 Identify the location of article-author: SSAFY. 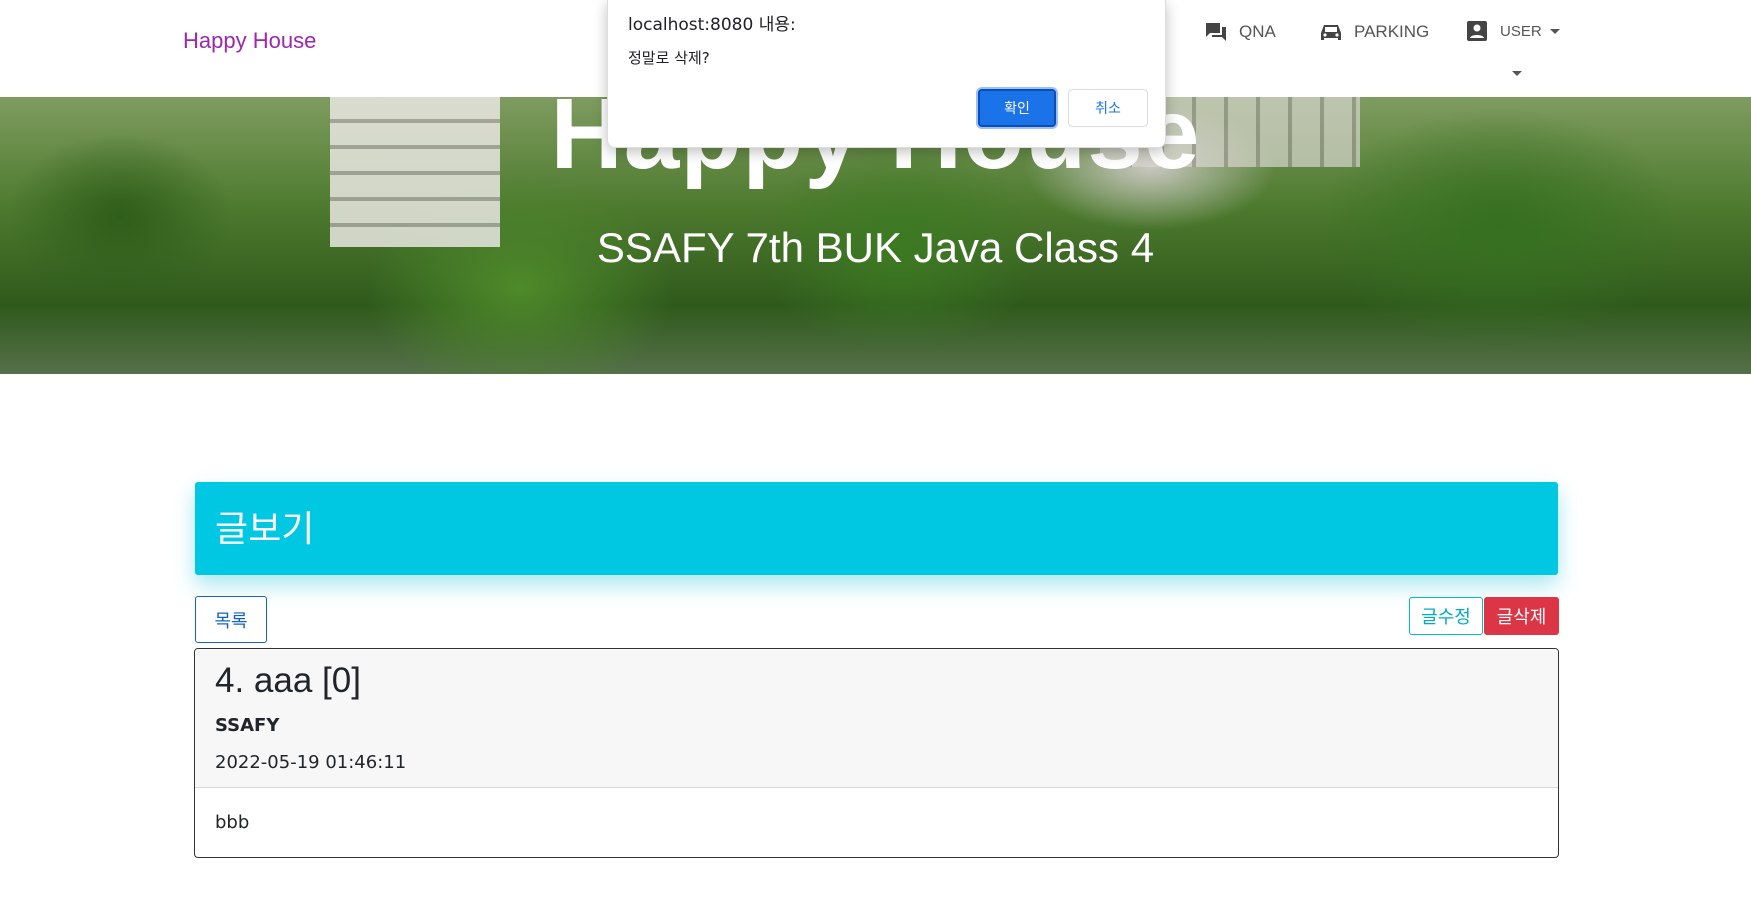
(247, 725).